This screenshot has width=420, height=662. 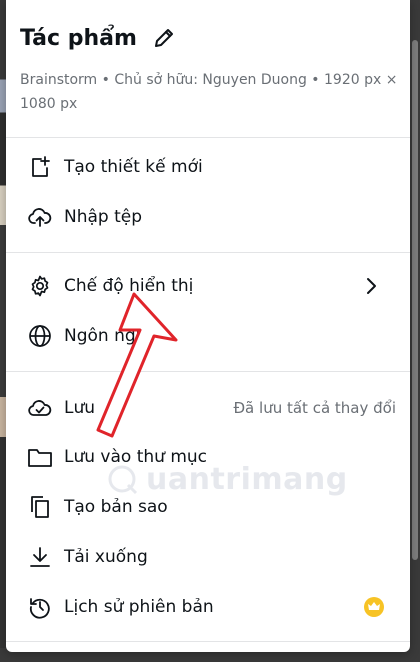 What do you see at coordinates (78, 38) in the screenshot?
I see `design-title: Tác phẩm` at bounding box center [78, 38].